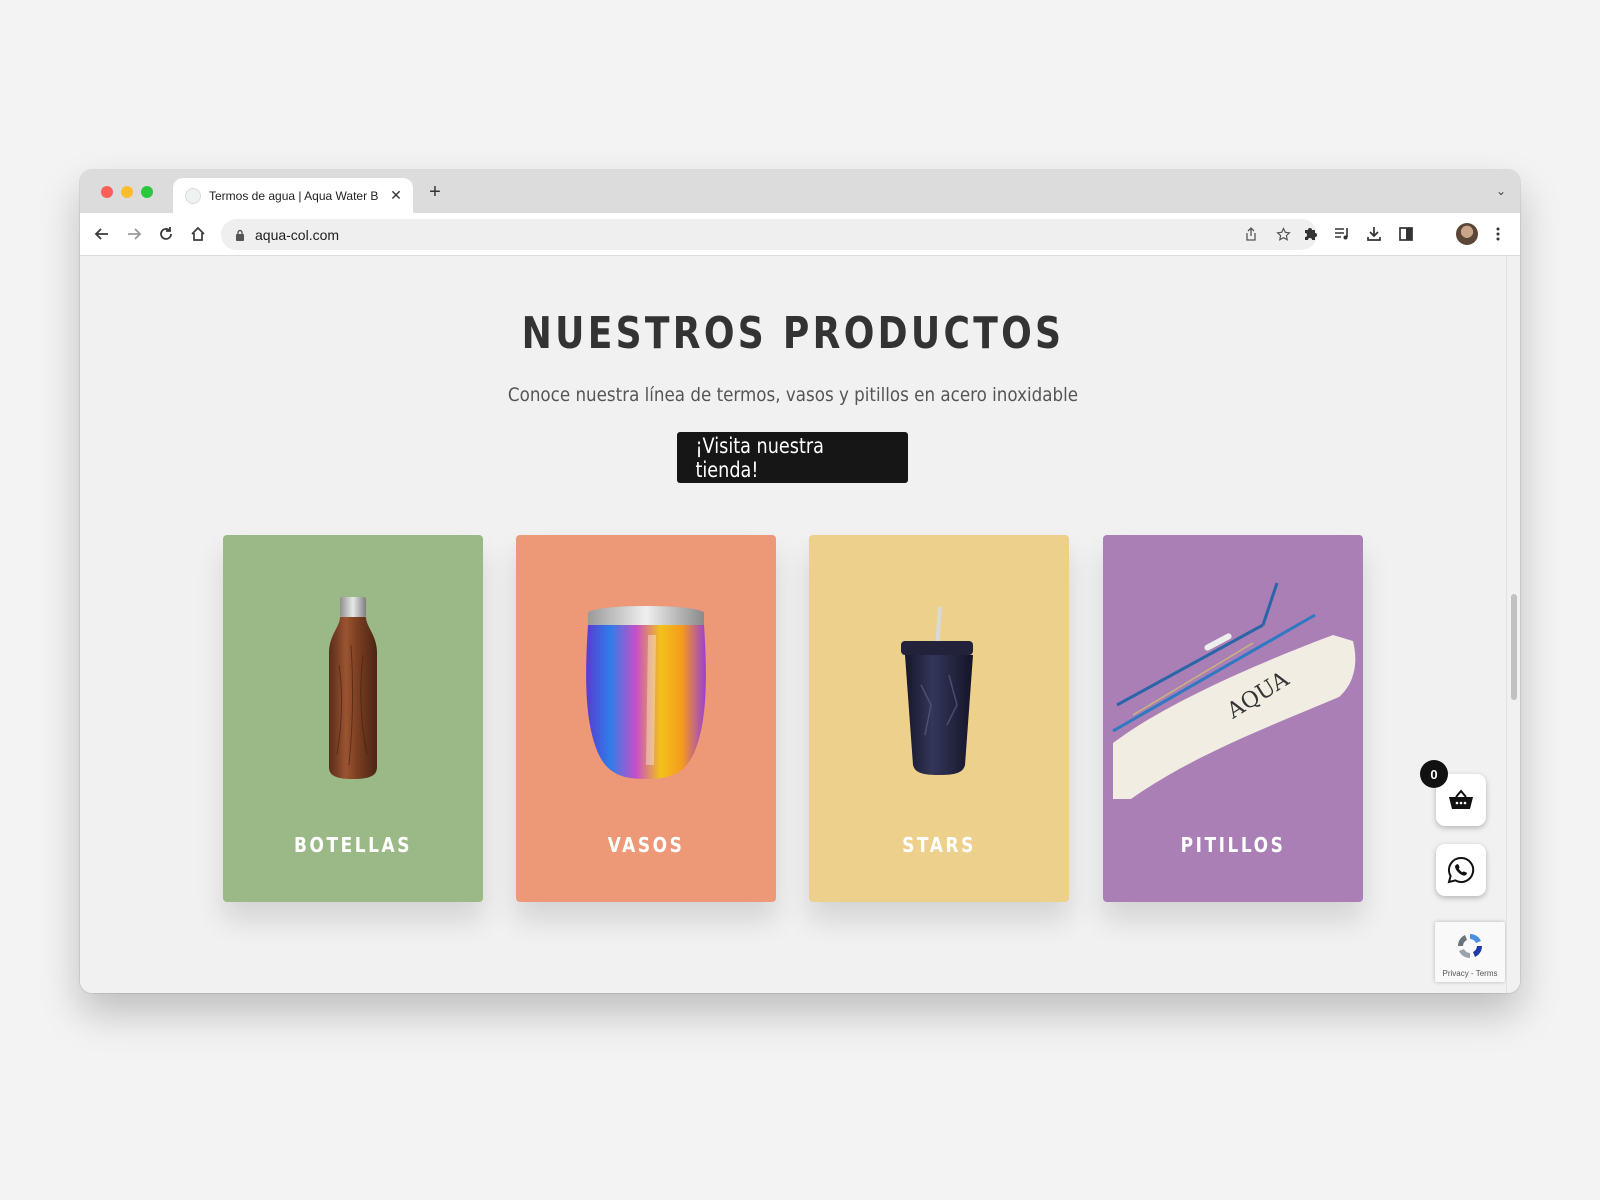  What do you see at coordinates (759, 457) in the screenshot?
I see `visit-store-label: ¡Visita nuestra tienda!` at bounding box center [759, 457].